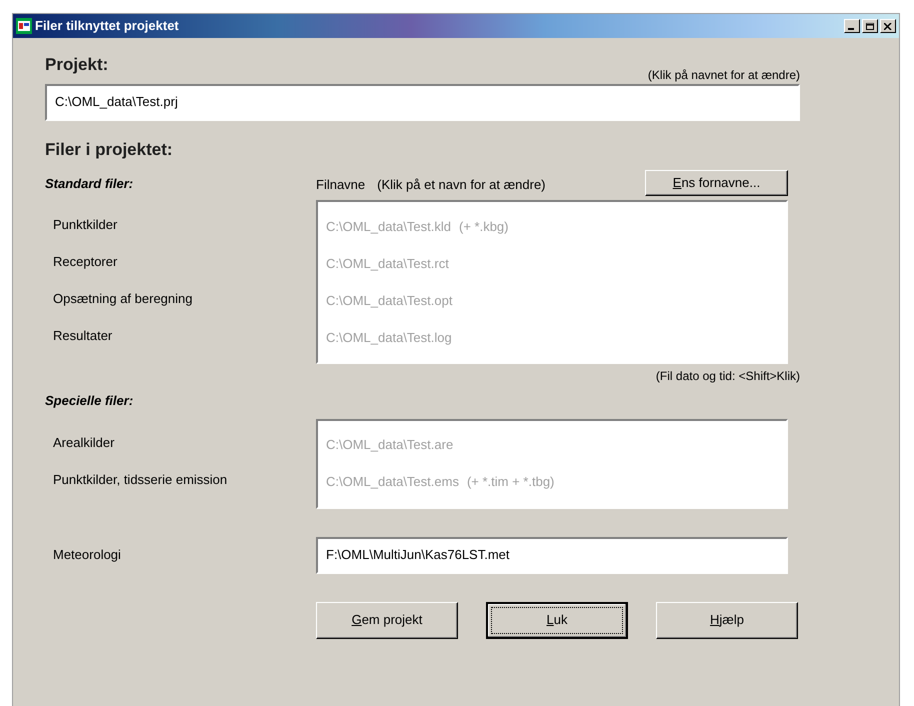 The height and width of the screenshot is (706, 914). What do you see at coordinates (724, 75) in the screenshot?
I see `project-hint: (Klik på navnet for at ændre)` at bounding box center [724, 75].